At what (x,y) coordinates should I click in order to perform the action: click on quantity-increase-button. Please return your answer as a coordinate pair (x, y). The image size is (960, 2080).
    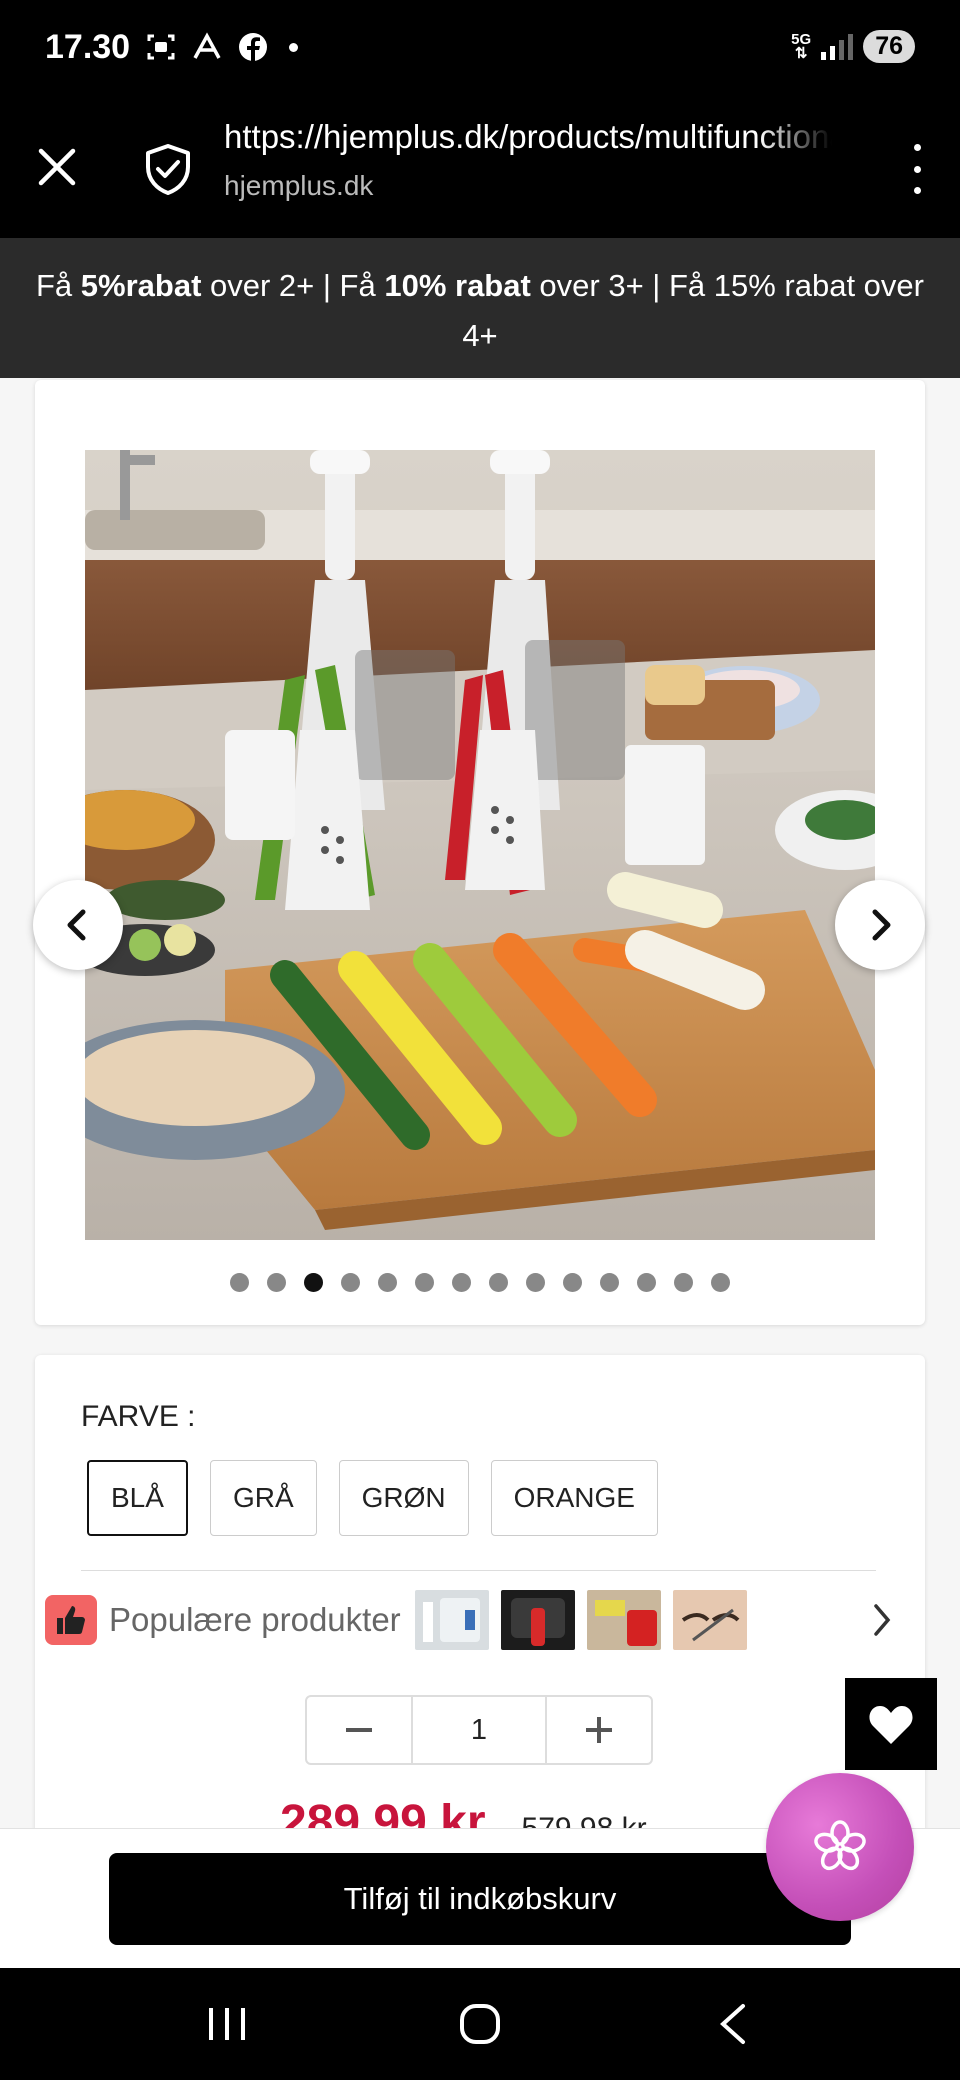
    Looking at the image, I should click on (599, 1730).